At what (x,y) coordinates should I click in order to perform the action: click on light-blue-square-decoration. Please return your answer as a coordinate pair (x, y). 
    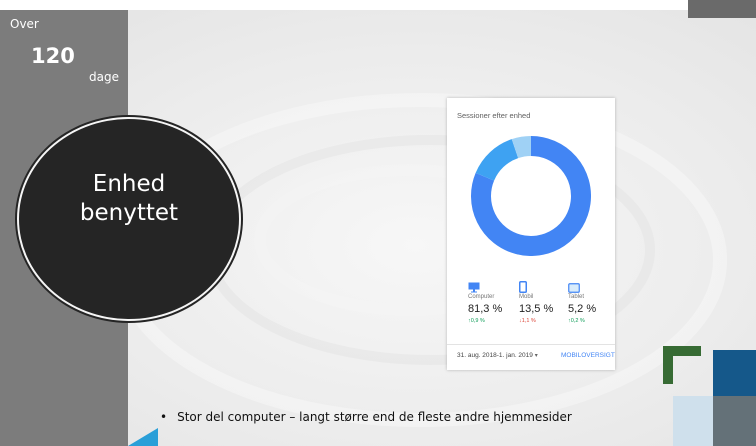
    Looking at the image, I should click on (693, 421).